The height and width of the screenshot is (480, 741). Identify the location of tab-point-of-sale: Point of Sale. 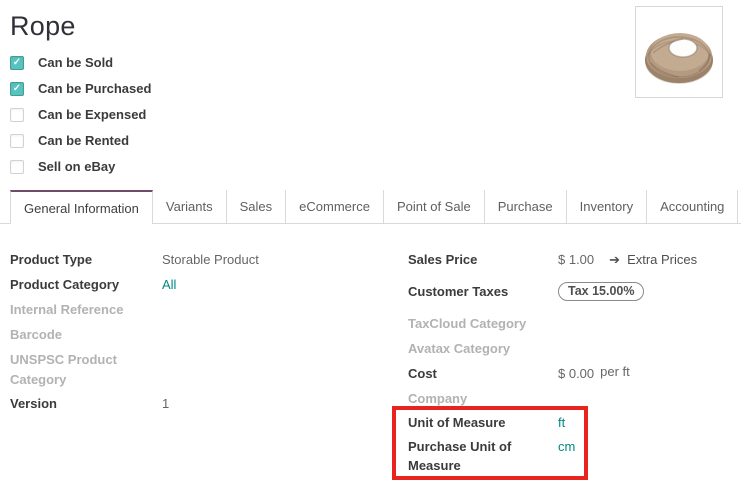
(434, 206).